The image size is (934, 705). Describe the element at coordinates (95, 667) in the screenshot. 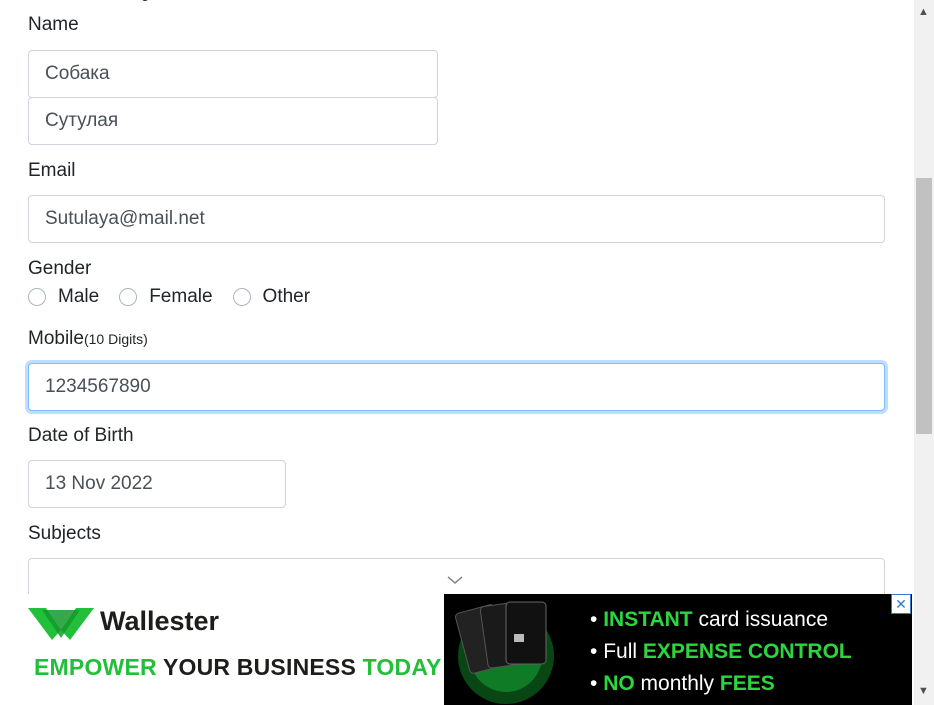

I see `ad-tagline-empower: EMPOWER` at that location.